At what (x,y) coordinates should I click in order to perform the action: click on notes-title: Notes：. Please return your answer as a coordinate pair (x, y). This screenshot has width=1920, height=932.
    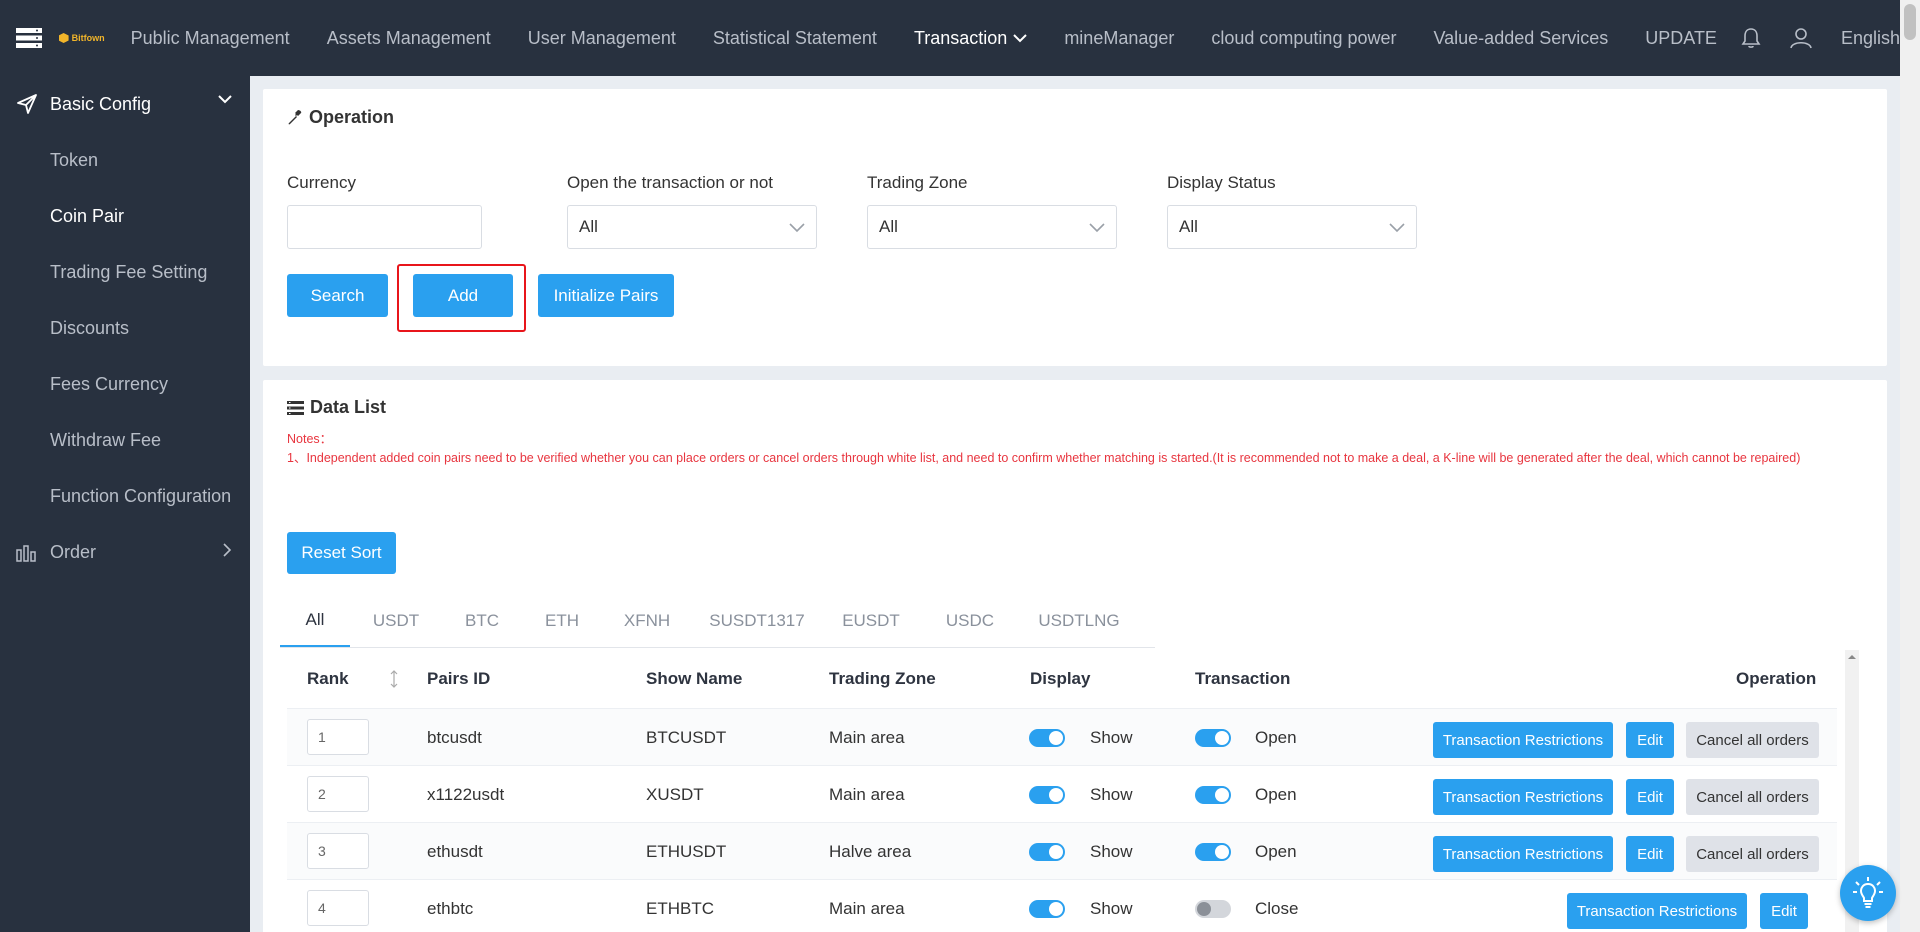
    Looking at the image, I should click on (310, 439).